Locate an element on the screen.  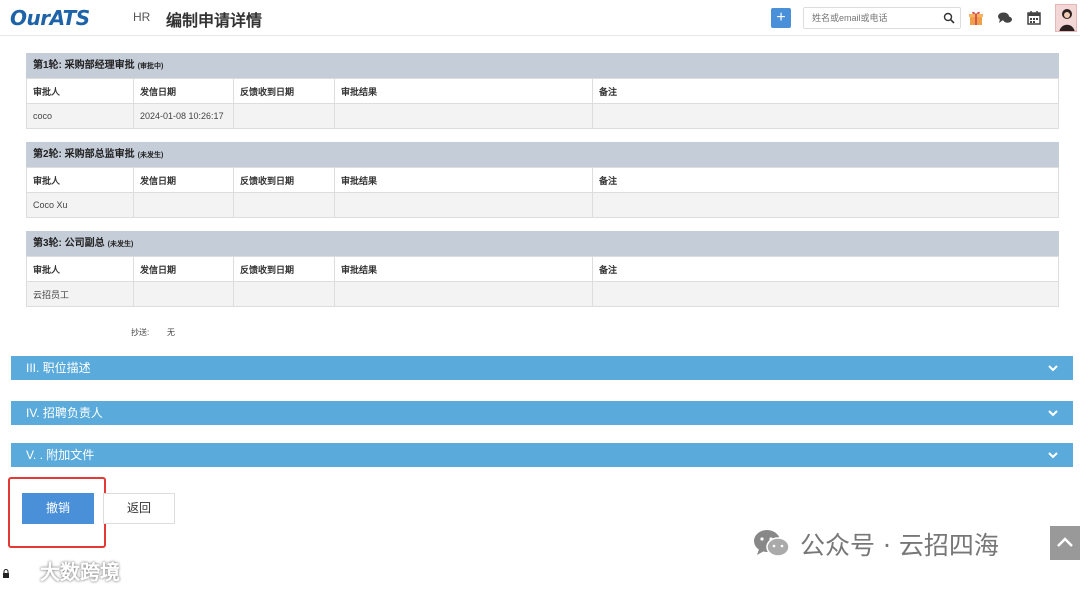
round-title: 第3轮: 公司副总 is located at coordinates (69, 243).